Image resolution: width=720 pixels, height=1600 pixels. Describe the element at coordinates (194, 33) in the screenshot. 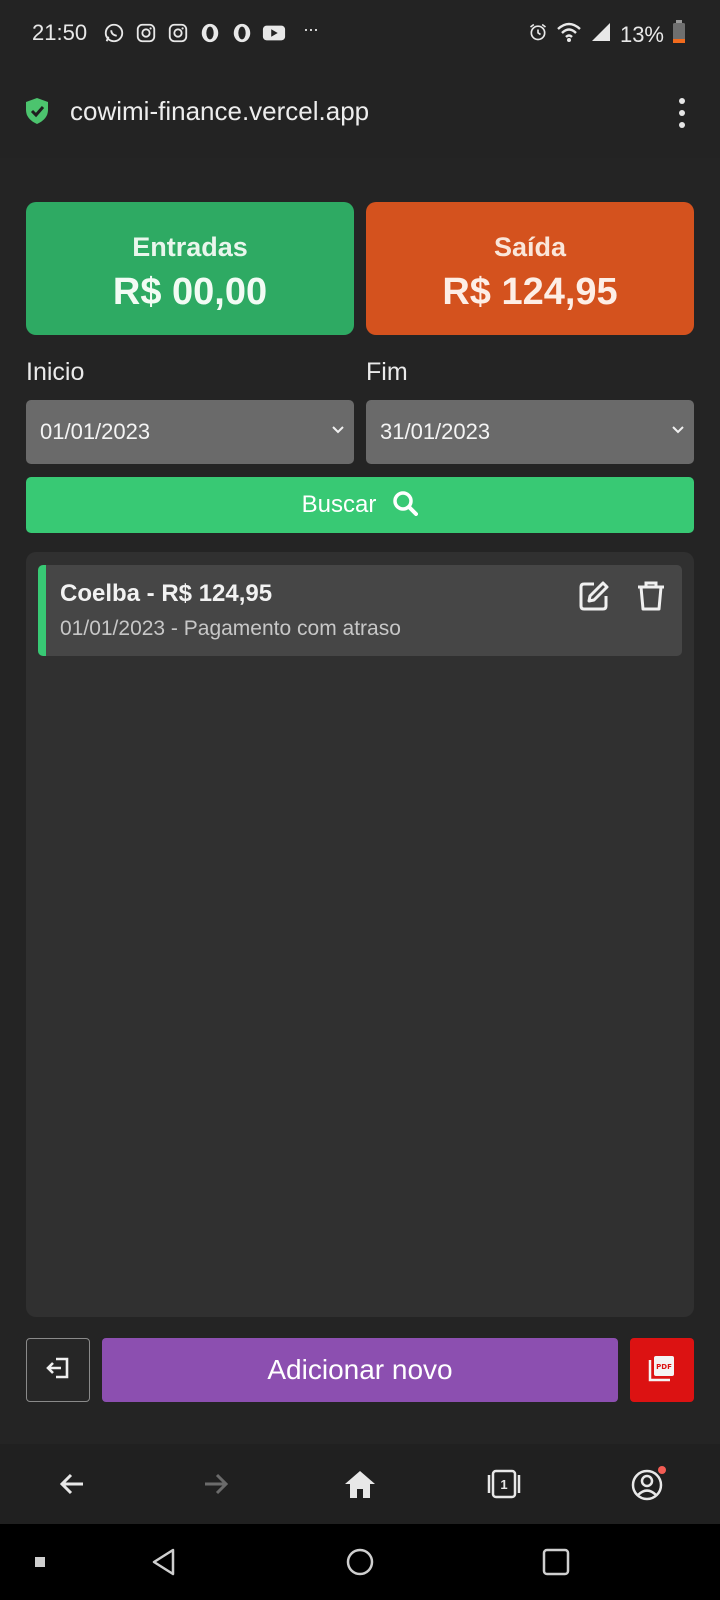

I see `notification-icons` at that location.